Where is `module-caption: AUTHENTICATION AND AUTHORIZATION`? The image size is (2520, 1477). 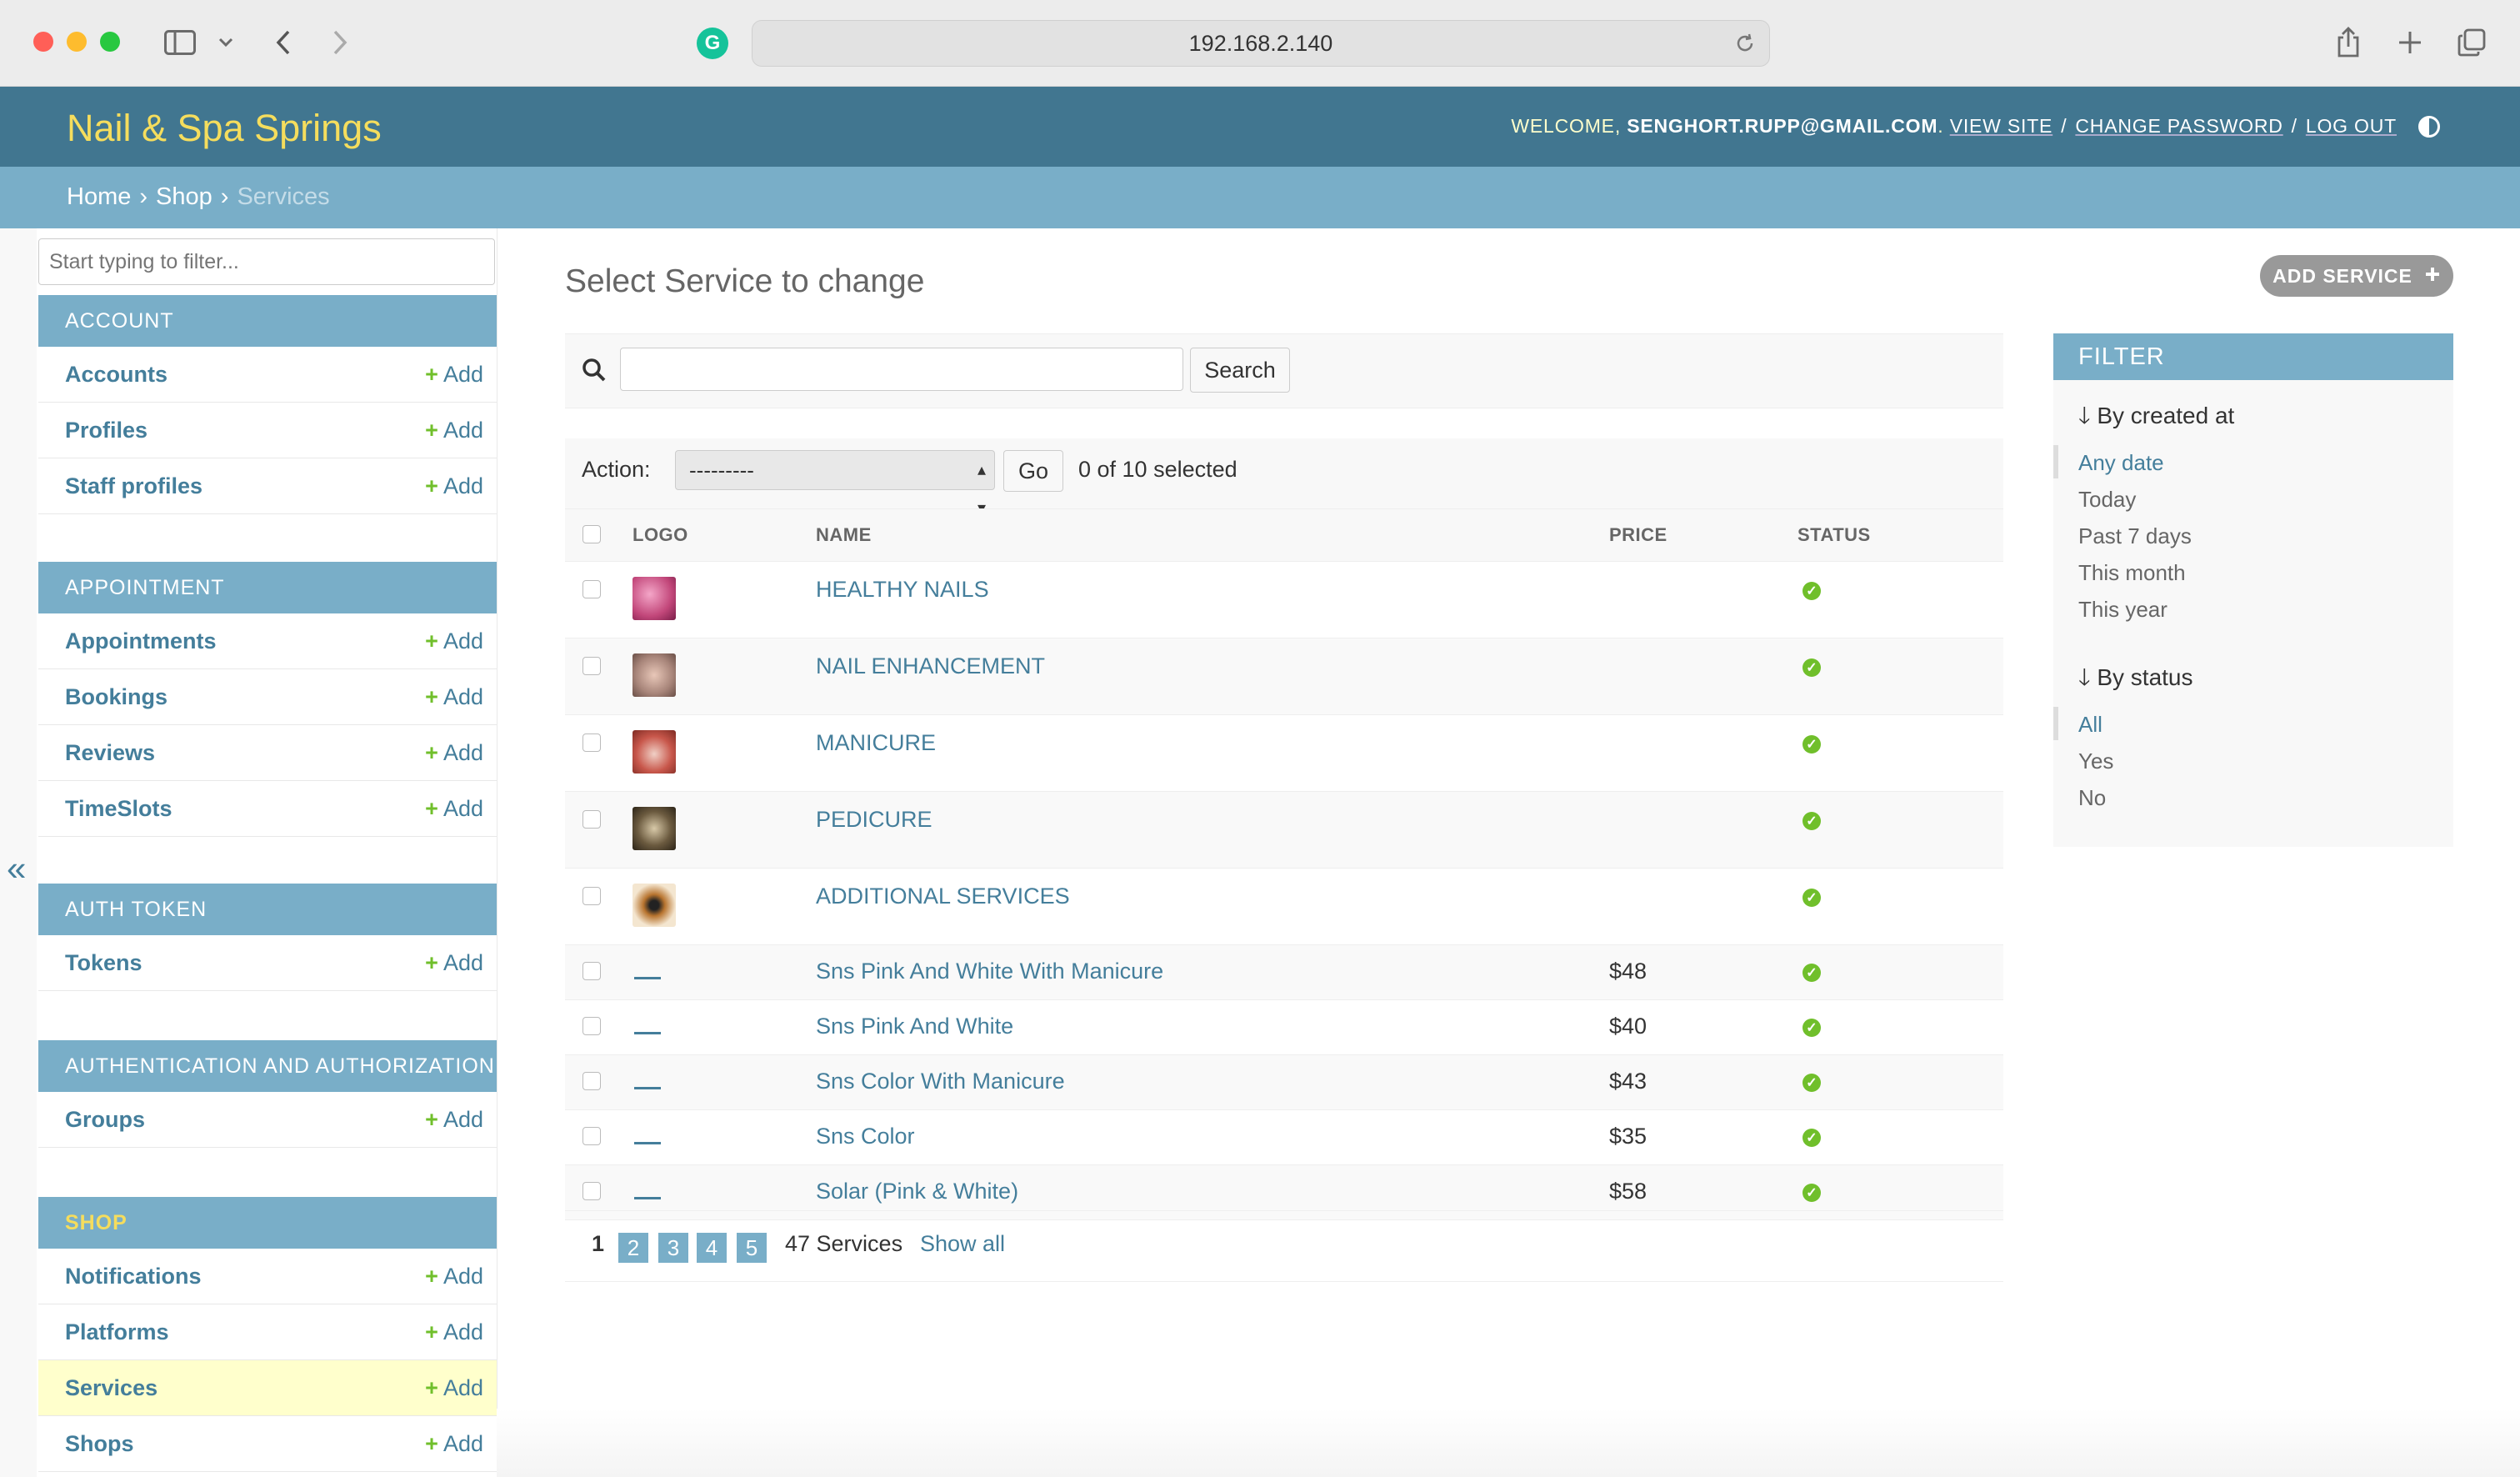
module-caption: AUTHENTICATION AND AUTHORIZATION is located at coordinates (267, 1066).